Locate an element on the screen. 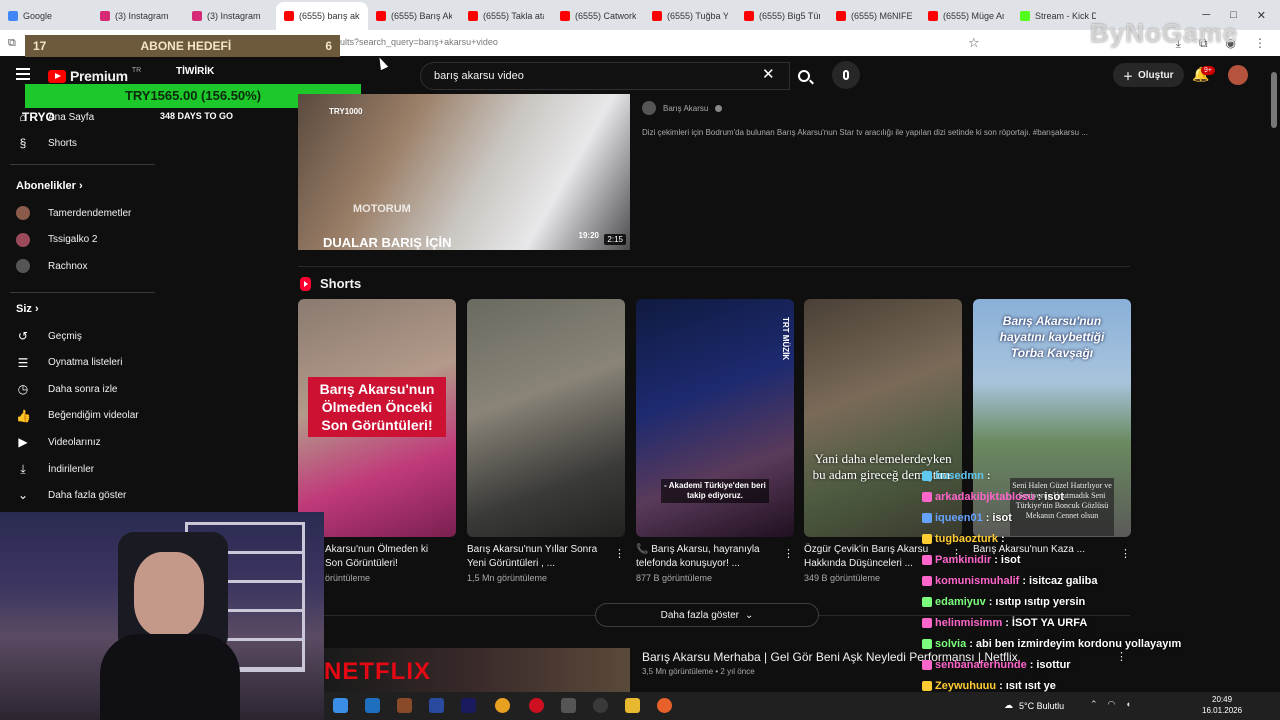  browser-tab: (6555) M6NIFEST( is located at coordinates (874, 16).